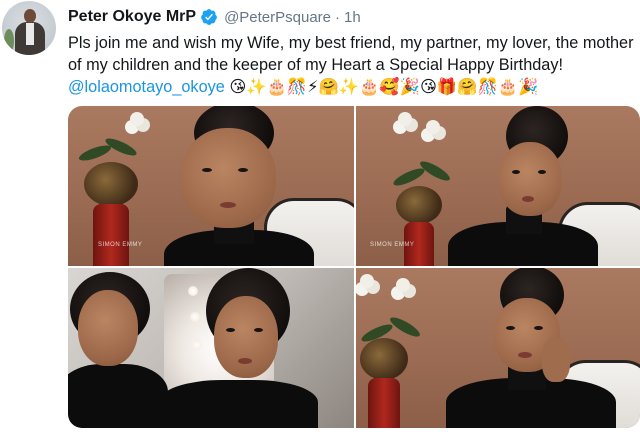  I want to click on avatar-head, so click(30, 16).